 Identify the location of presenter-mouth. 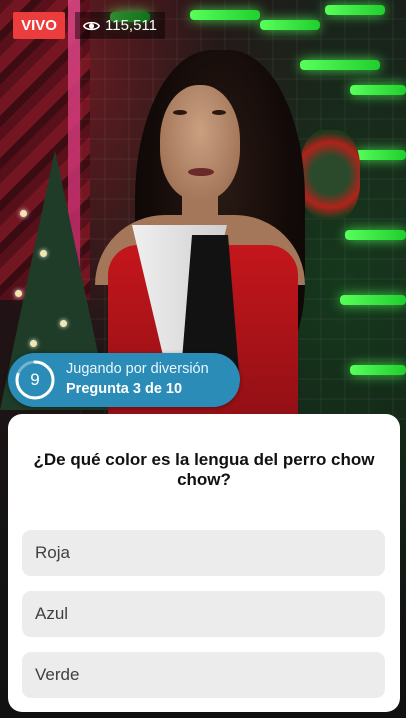
(201, 172).